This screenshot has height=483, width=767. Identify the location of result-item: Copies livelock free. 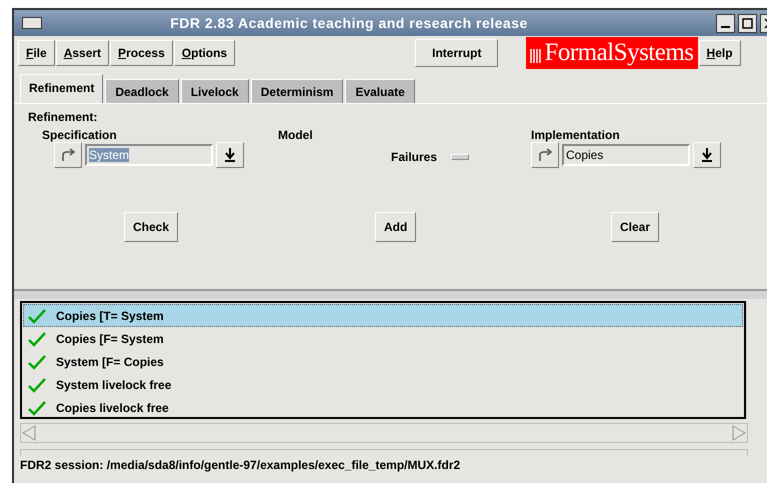
(383, 407).